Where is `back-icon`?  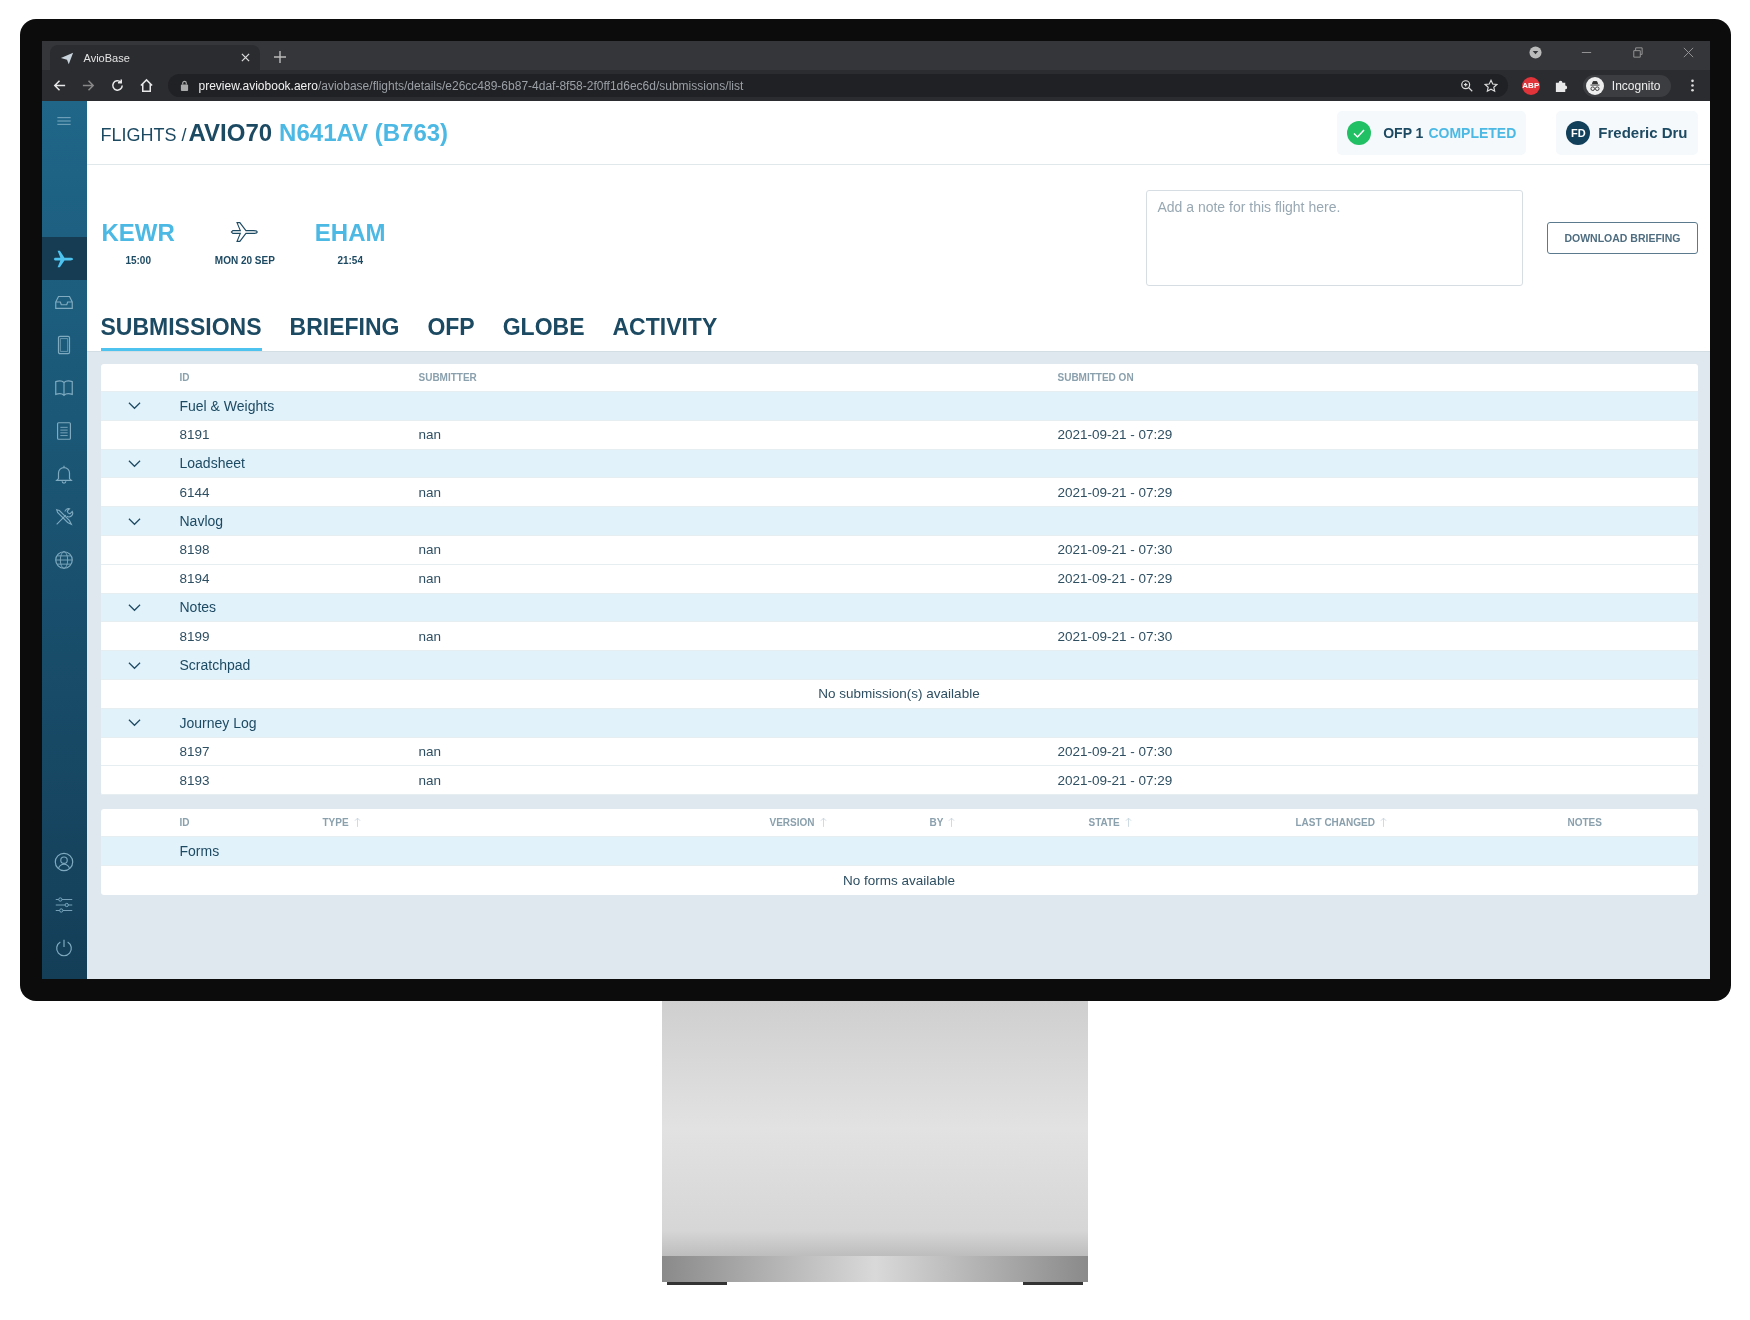 back-icon is located at coordinates (59, 85).